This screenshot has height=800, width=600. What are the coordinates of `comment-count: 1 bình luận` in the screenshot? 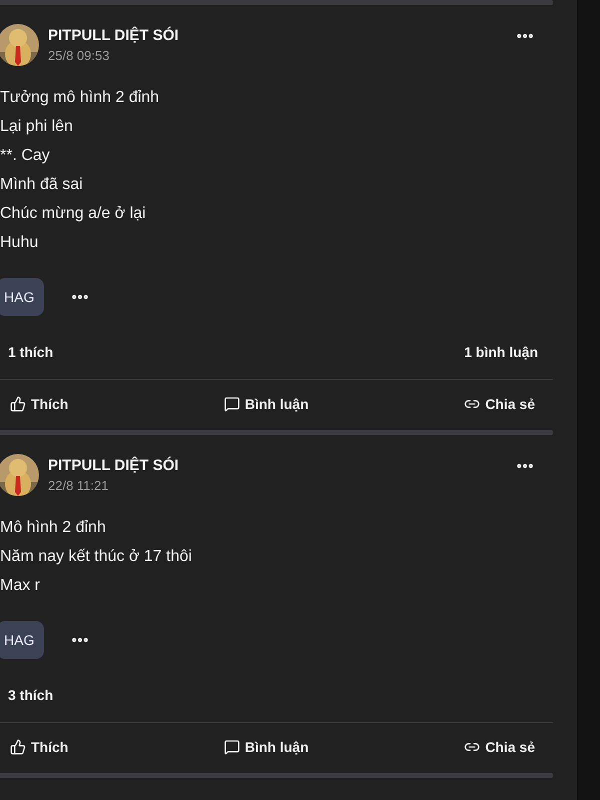 It's located at (501, 352).